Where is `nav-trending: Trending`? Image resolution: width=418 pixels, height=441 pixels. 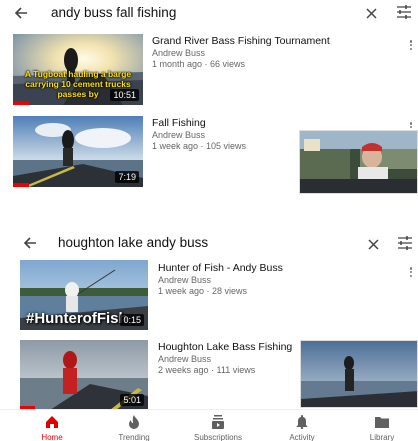 nav-trending: Trending is located at coordinates (134, 425).